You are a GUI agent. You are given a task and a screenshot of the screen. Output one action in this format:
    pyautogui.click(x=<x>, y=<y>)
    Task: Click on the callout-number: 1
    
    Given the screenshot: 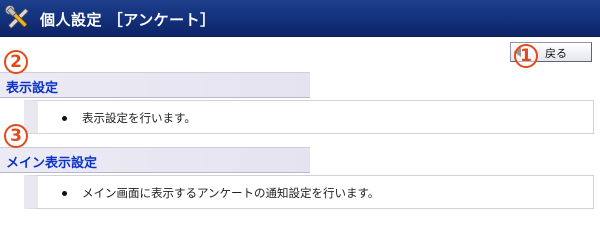 What is the action you would take?
    pyautogui.click(x=526, y=56)
    